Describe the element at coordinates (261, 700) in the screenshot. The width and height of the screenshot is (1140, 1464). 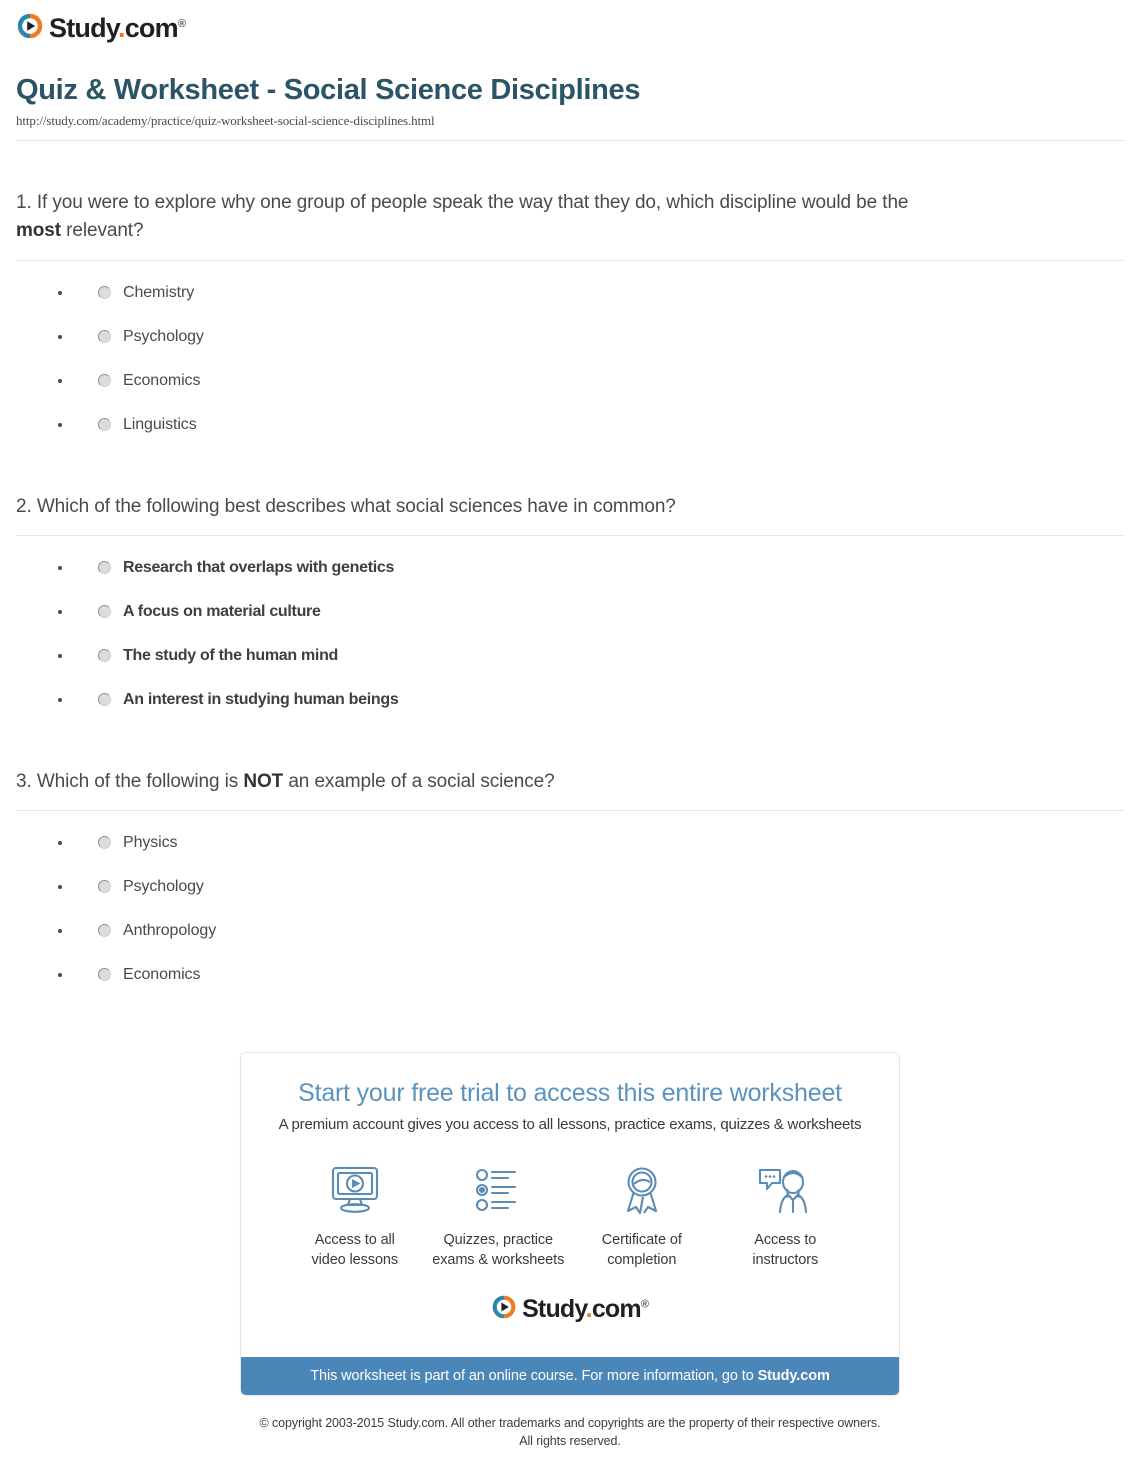
I see `answer-option-label: An interest in studying human beings` at that location.